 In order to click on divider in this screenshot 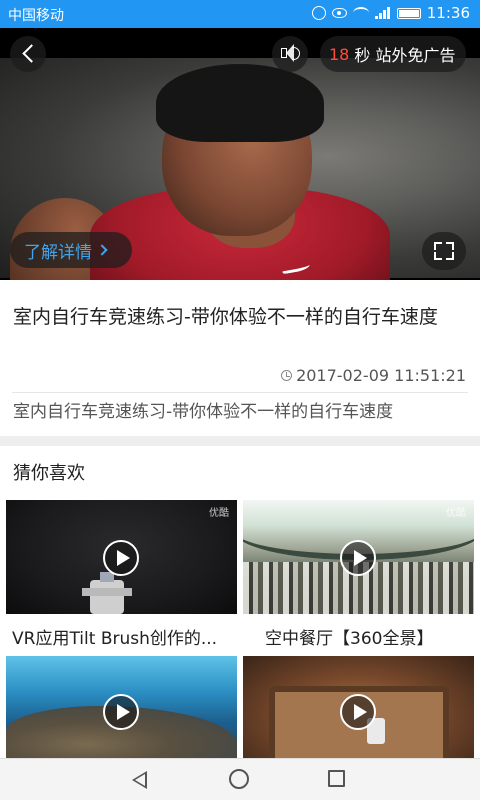, I will do `click(240, 392)`.